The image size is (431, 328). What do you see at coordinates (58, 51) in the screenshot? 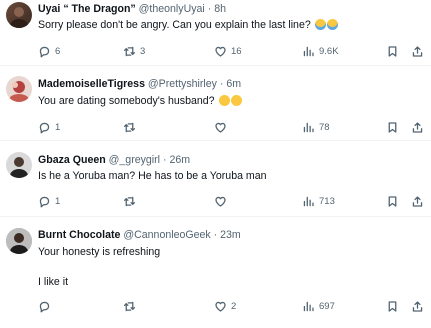
I see `reply-count: 6` at bounding box center [58, 51].